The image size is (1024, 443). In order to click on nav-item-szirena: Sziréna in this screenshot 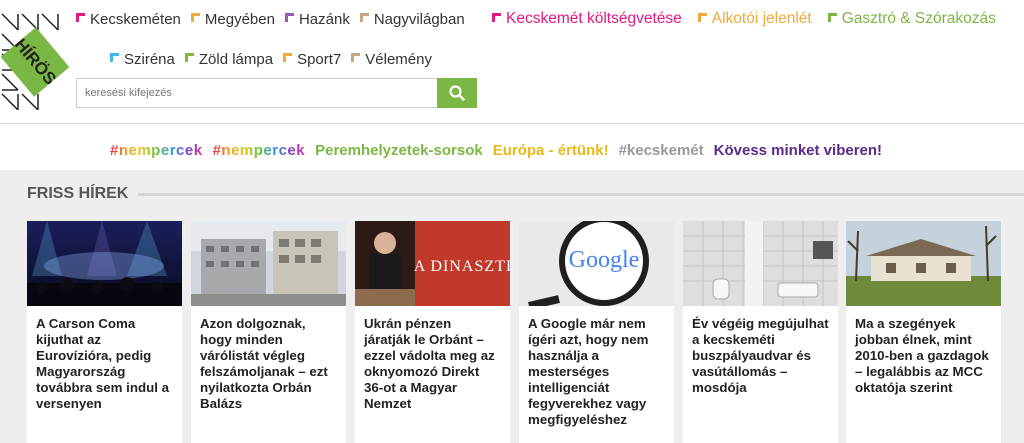, I will do `click(142, 59)`.